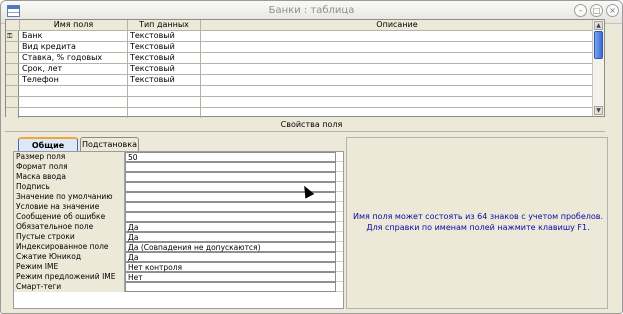  What do you see at coordinates (13, 25) in the screenshot?
I see `row-selector-header` at bounding box center [13, 25].